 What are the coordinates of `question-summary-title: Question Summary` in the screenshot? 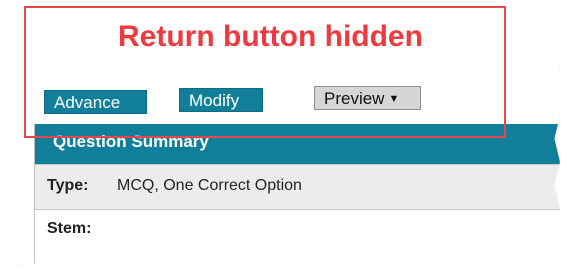 It's located at (131, 141).